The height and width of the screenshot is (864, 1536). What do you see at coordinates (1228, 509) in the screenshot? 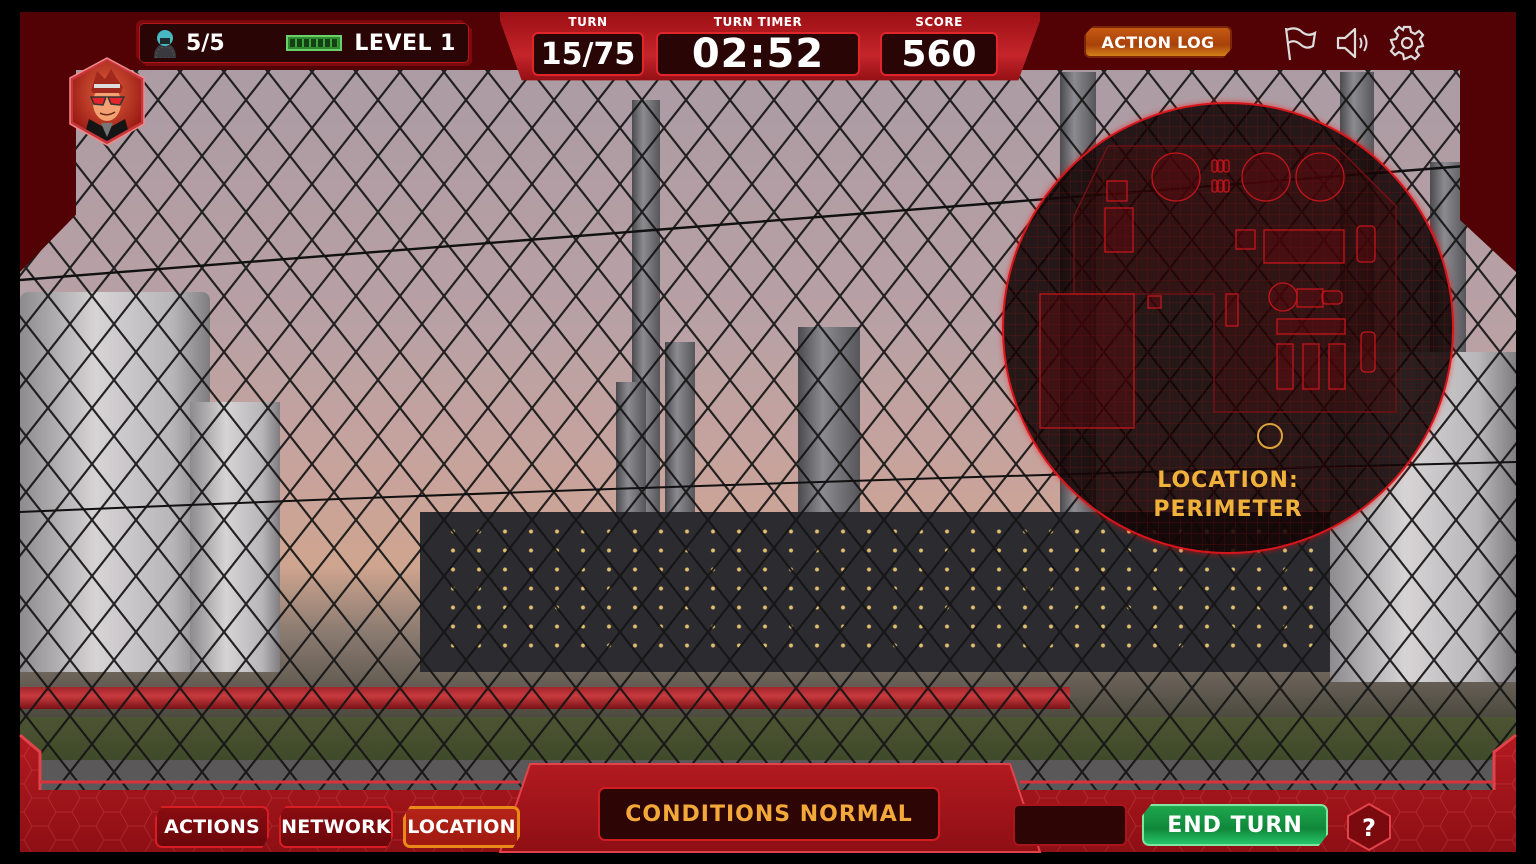
I see `location-title-line2: PERIMETER` at bounding box center [1228, 509].